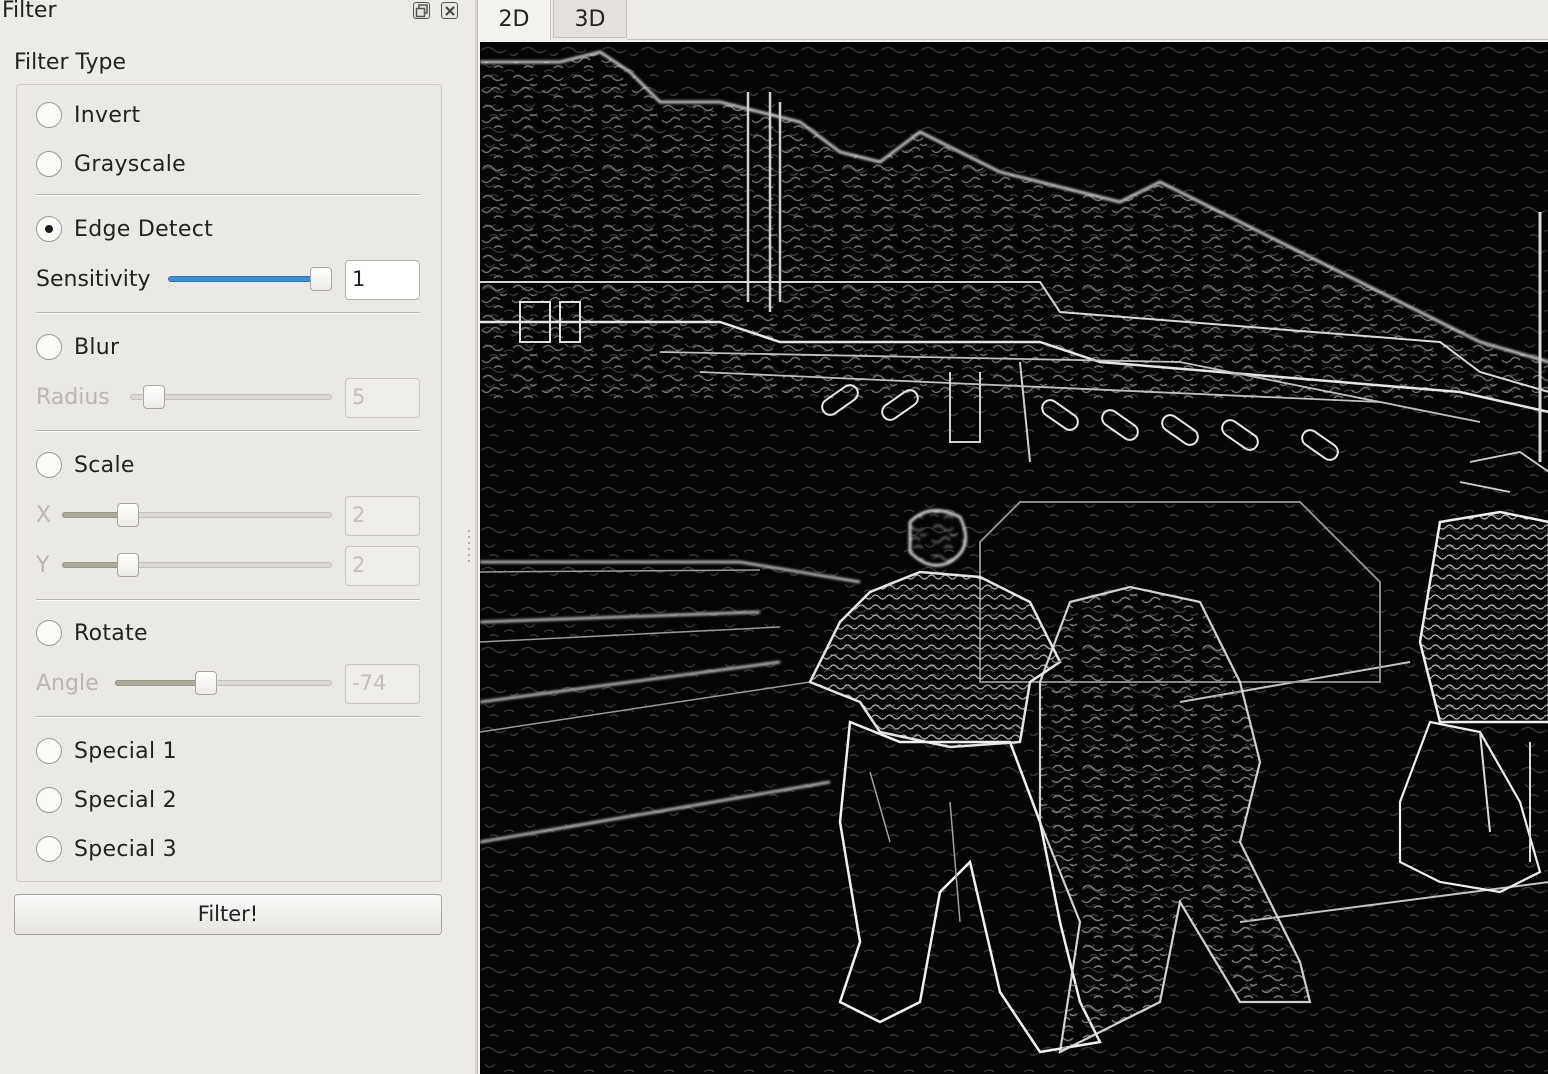  I want to click on scale-x-slider-handle, so click(127, 515).